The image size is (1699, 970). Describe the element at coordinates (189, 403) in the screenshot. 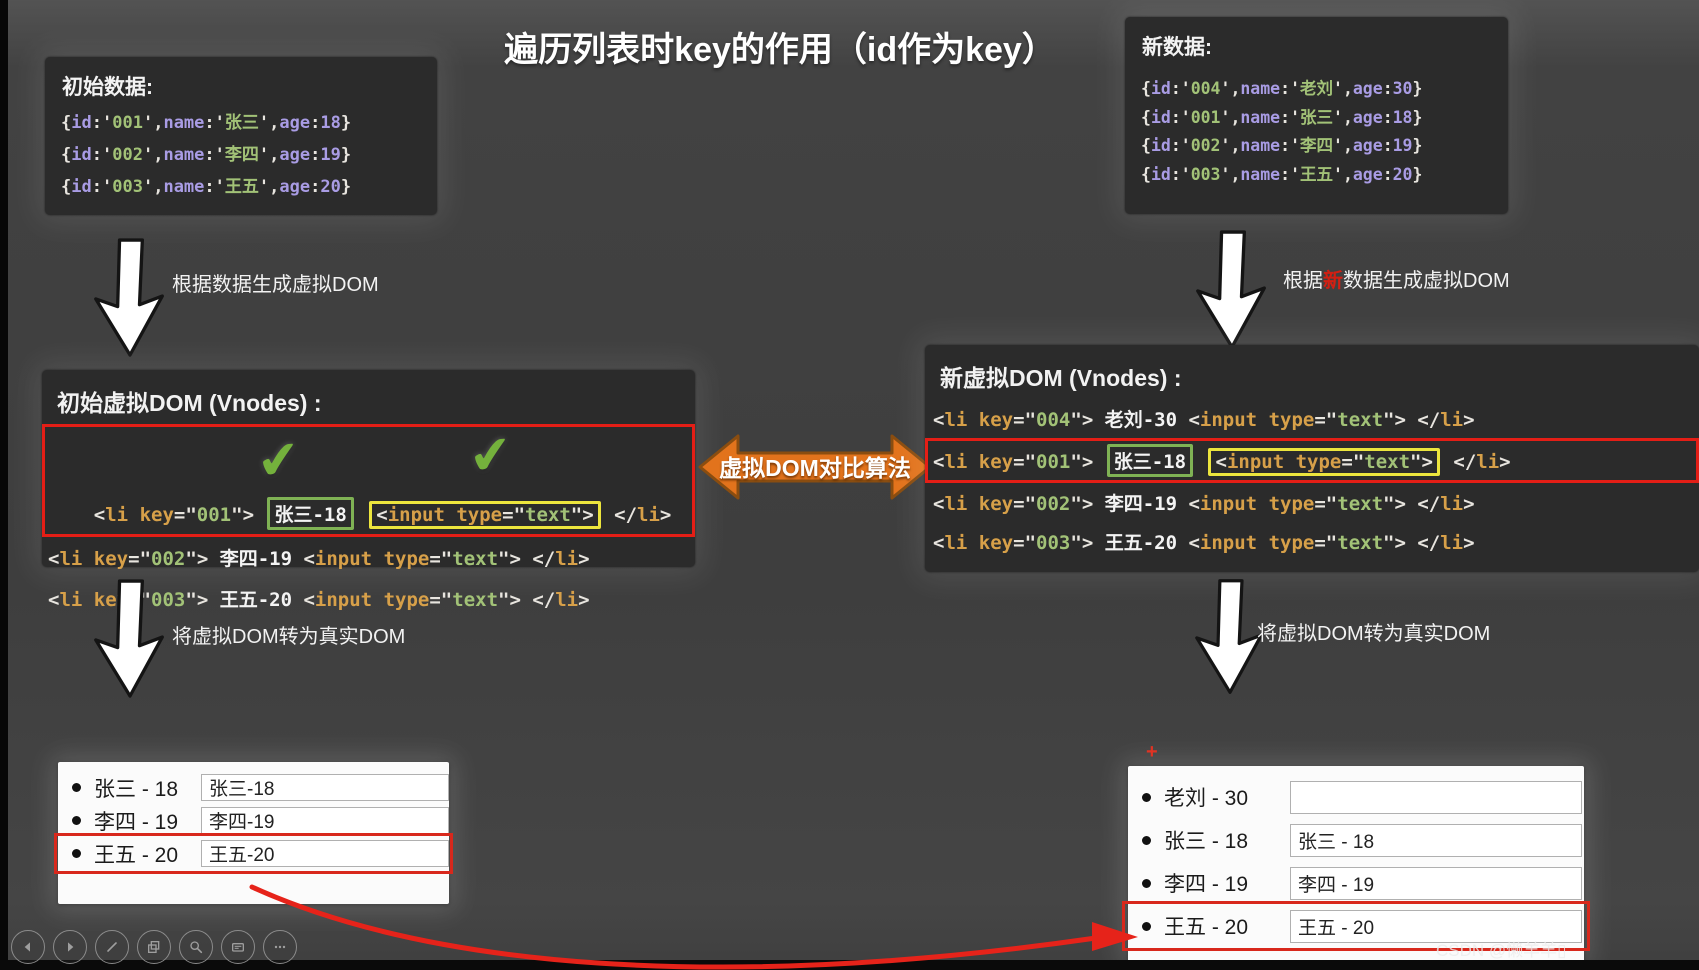

I see `initial-vnodes-title: 初始虚拟DOM (Vnodes) :` at that location.